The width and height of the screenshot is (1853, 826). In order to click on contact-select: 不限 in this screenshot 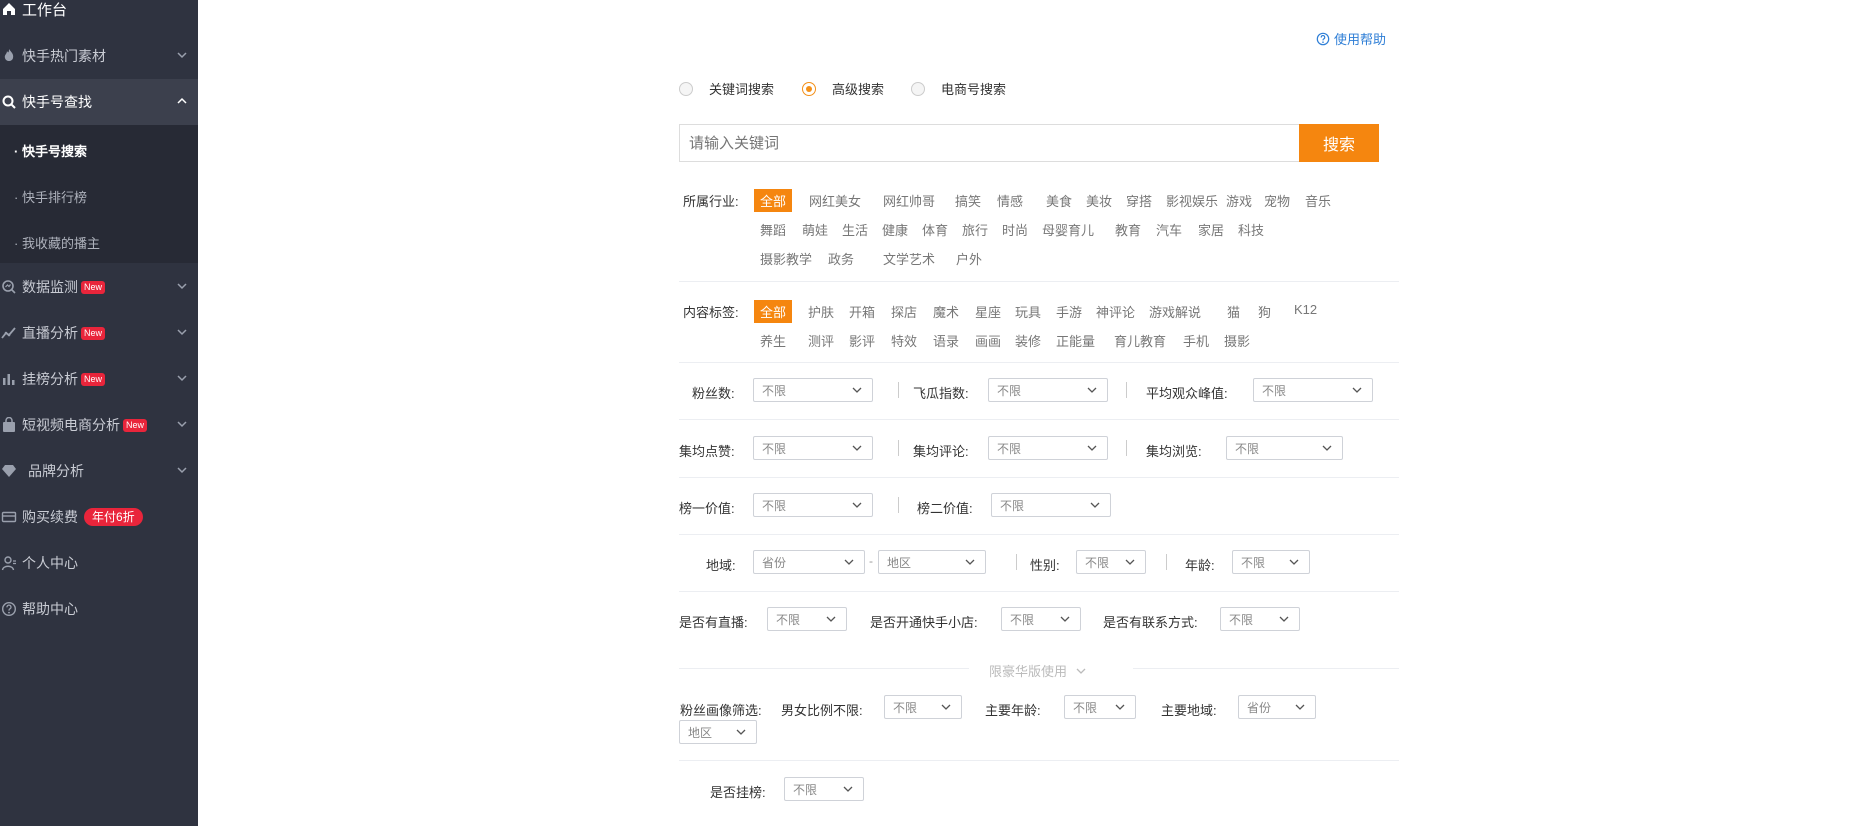, I will do `click(1260, 619)`.